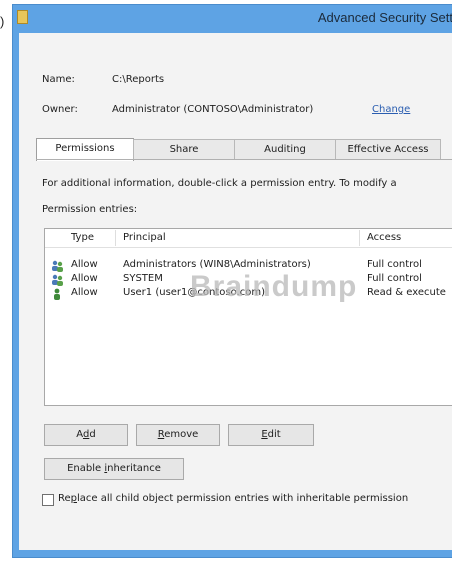 The image size is (452, 572). What do you see at coordinates (274, 434) in the screenshot?
I see `edit-label-end: dit` at bounding box center [274, 434].